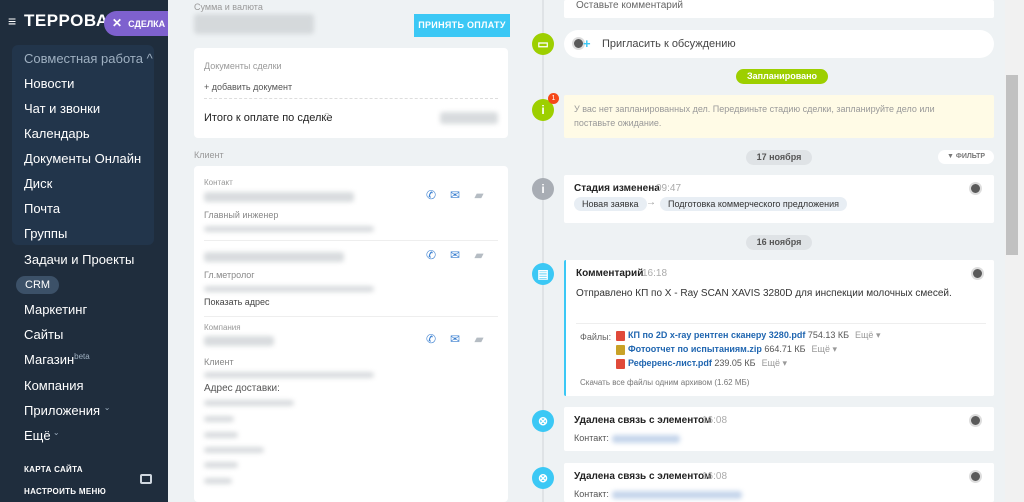  What do you see at coordinates (279, 197) in the screenshot?
I see `contact1-name` at bounding box center [279, 197].